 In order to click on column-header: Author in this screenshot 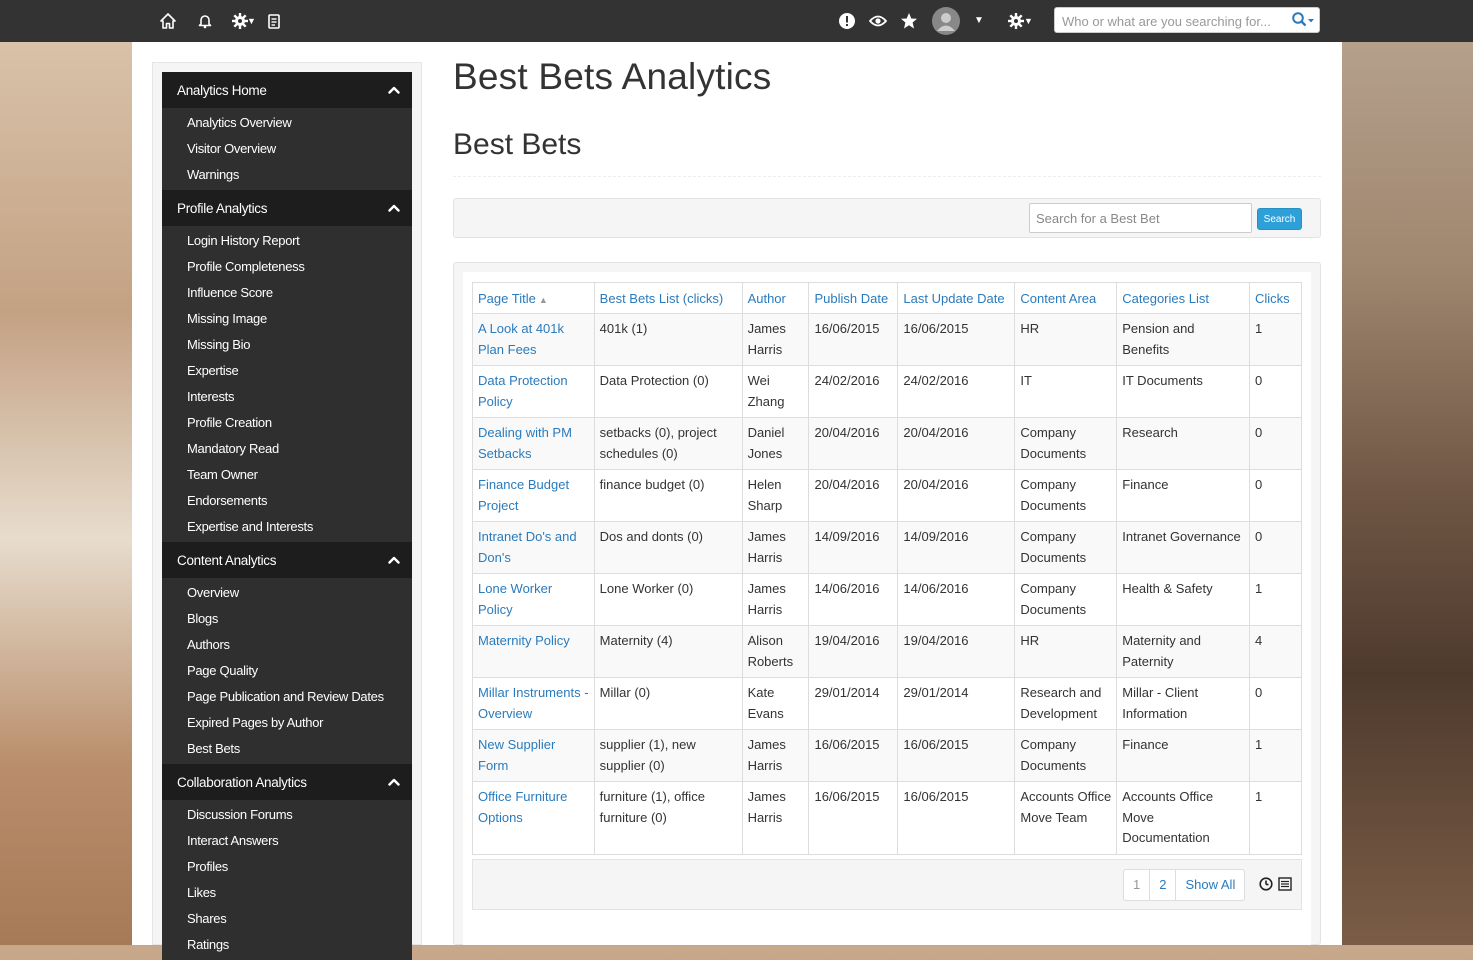, I will do `click(775, 298)`.